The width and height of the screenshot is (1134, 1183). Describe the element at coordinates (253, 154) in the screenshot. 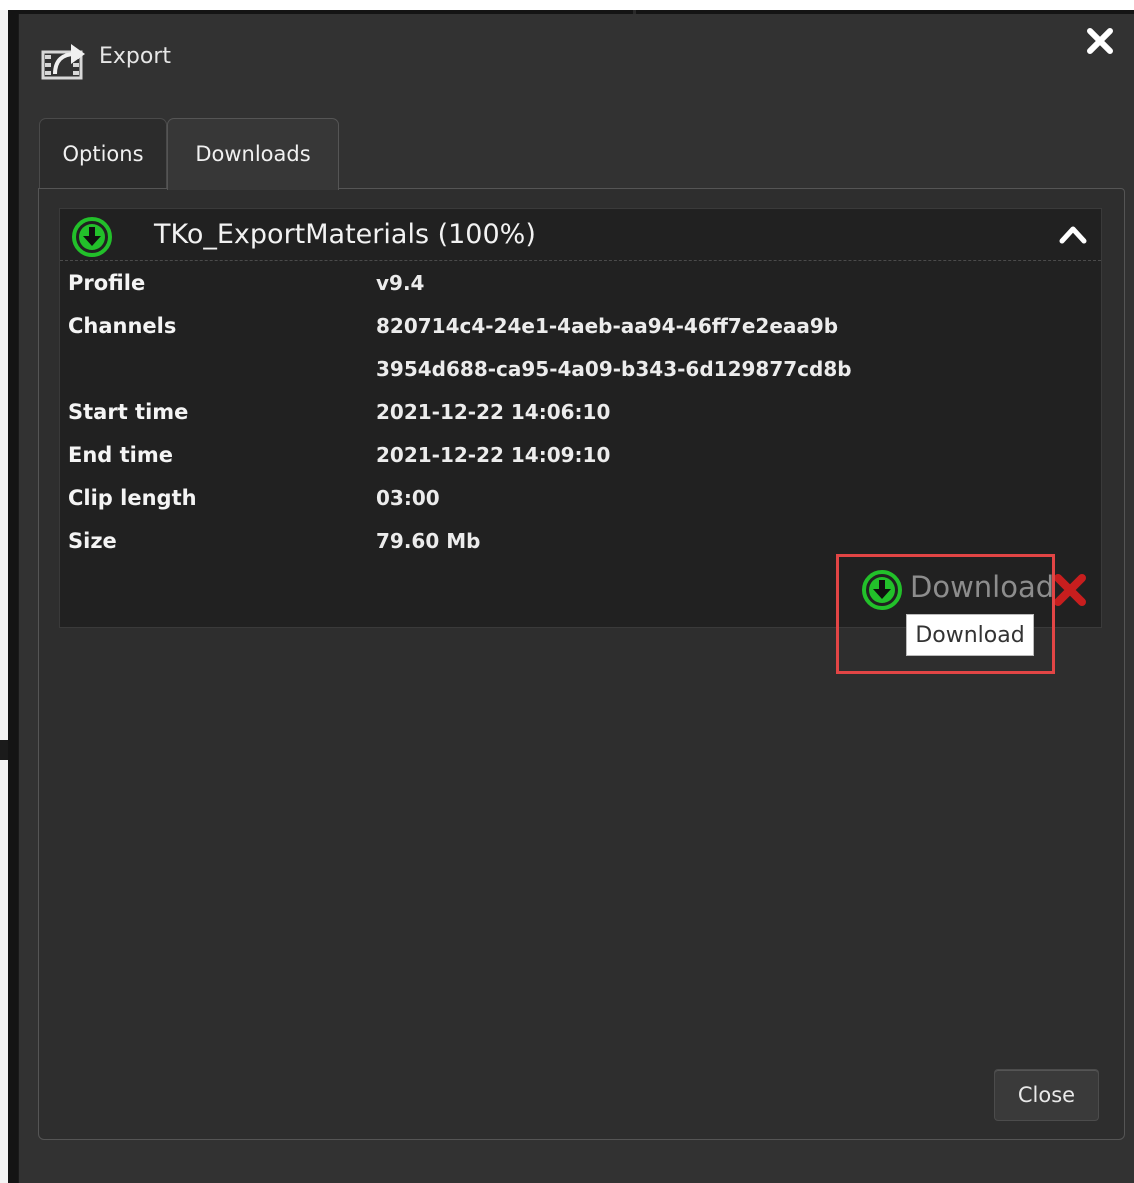

I see `tab-downloads: Downloads` at that location.